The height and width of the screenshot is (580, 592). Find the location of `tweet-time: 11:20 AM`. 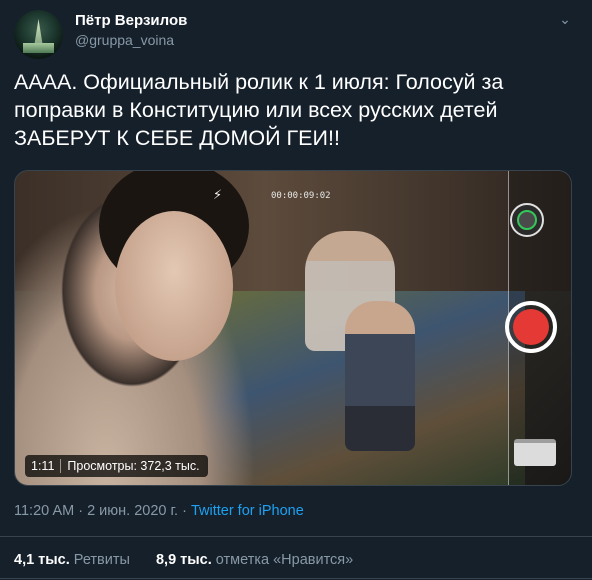

tweet-time: 11:20 AM is located at coordinates (44, 511).